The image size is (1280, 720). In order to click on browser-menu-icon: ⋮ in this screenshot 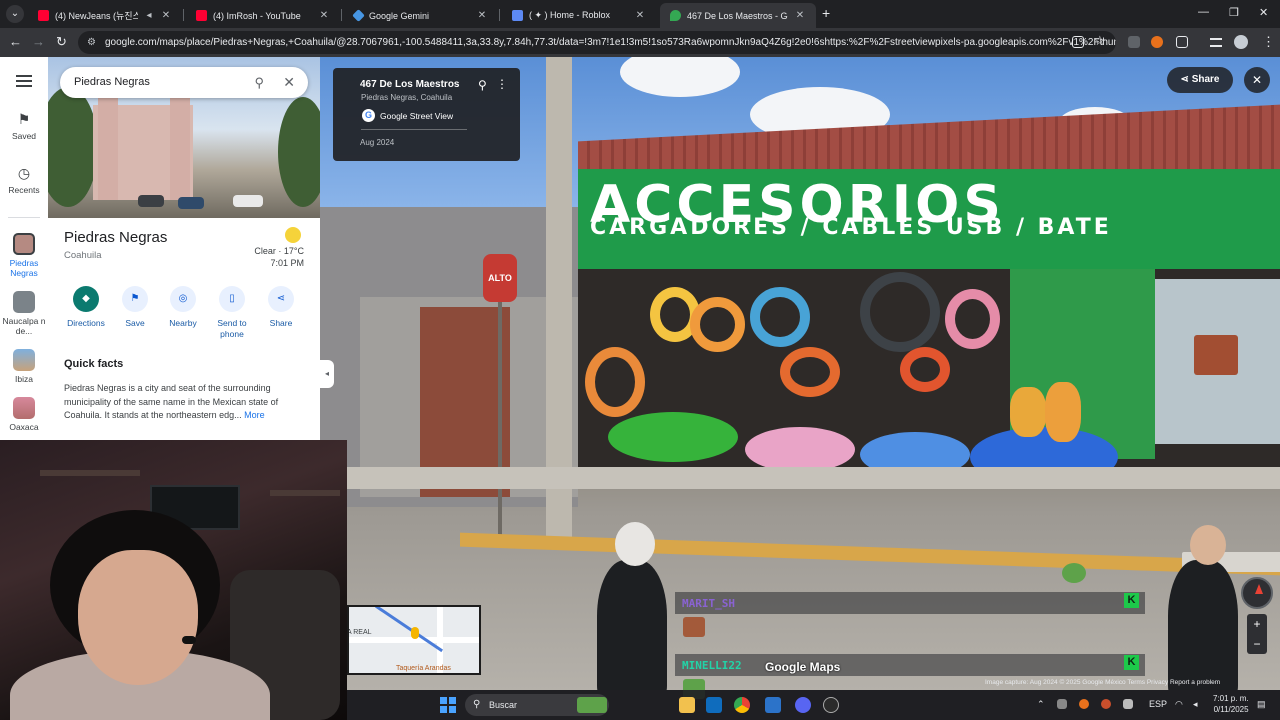, I will do `click(1268, 42)`.